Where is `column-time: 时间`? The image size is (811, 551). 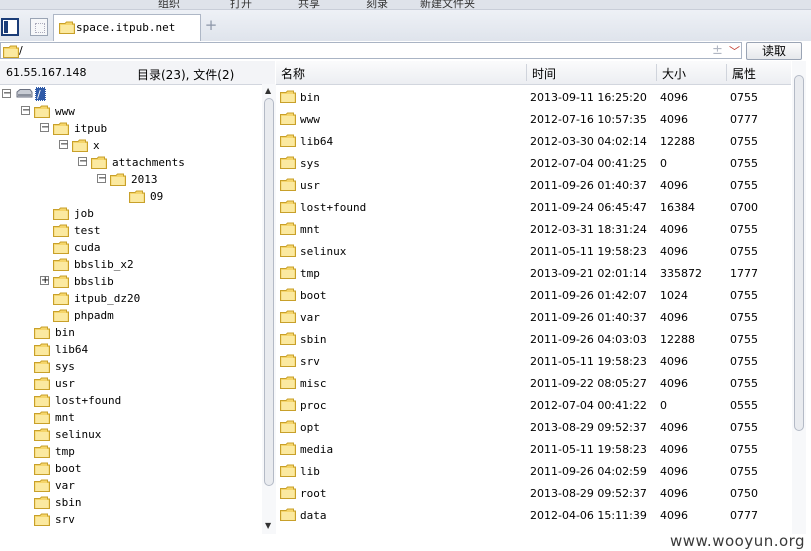 column-time: 时间 is located at coordinates (544, 73).